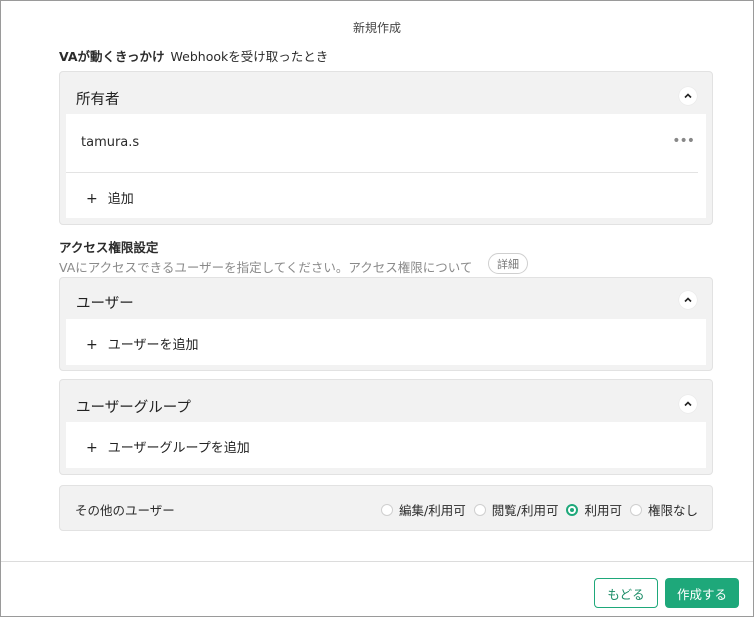 The image size is (754, 617). I want to click on trigger-row: VAが動くきっかけ Webhookを受け取ったとき, so click(193, 55).